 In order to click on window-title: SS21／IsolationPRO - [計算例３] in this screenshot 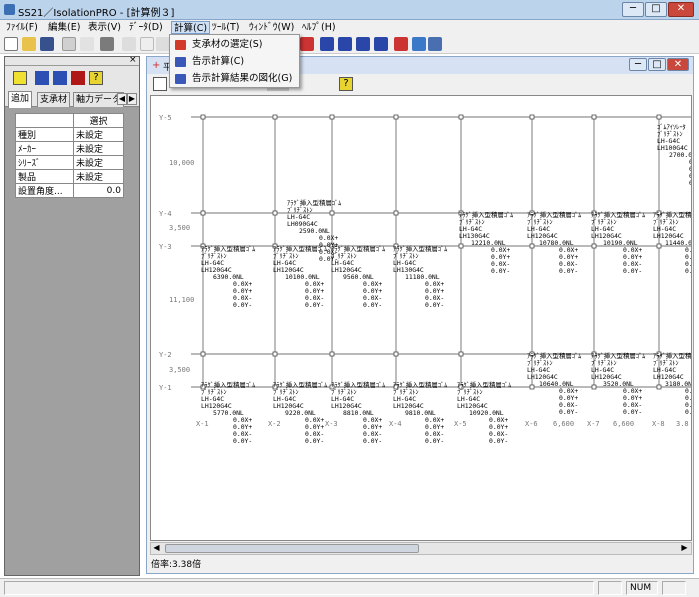, I will do `click(96, 13)`.